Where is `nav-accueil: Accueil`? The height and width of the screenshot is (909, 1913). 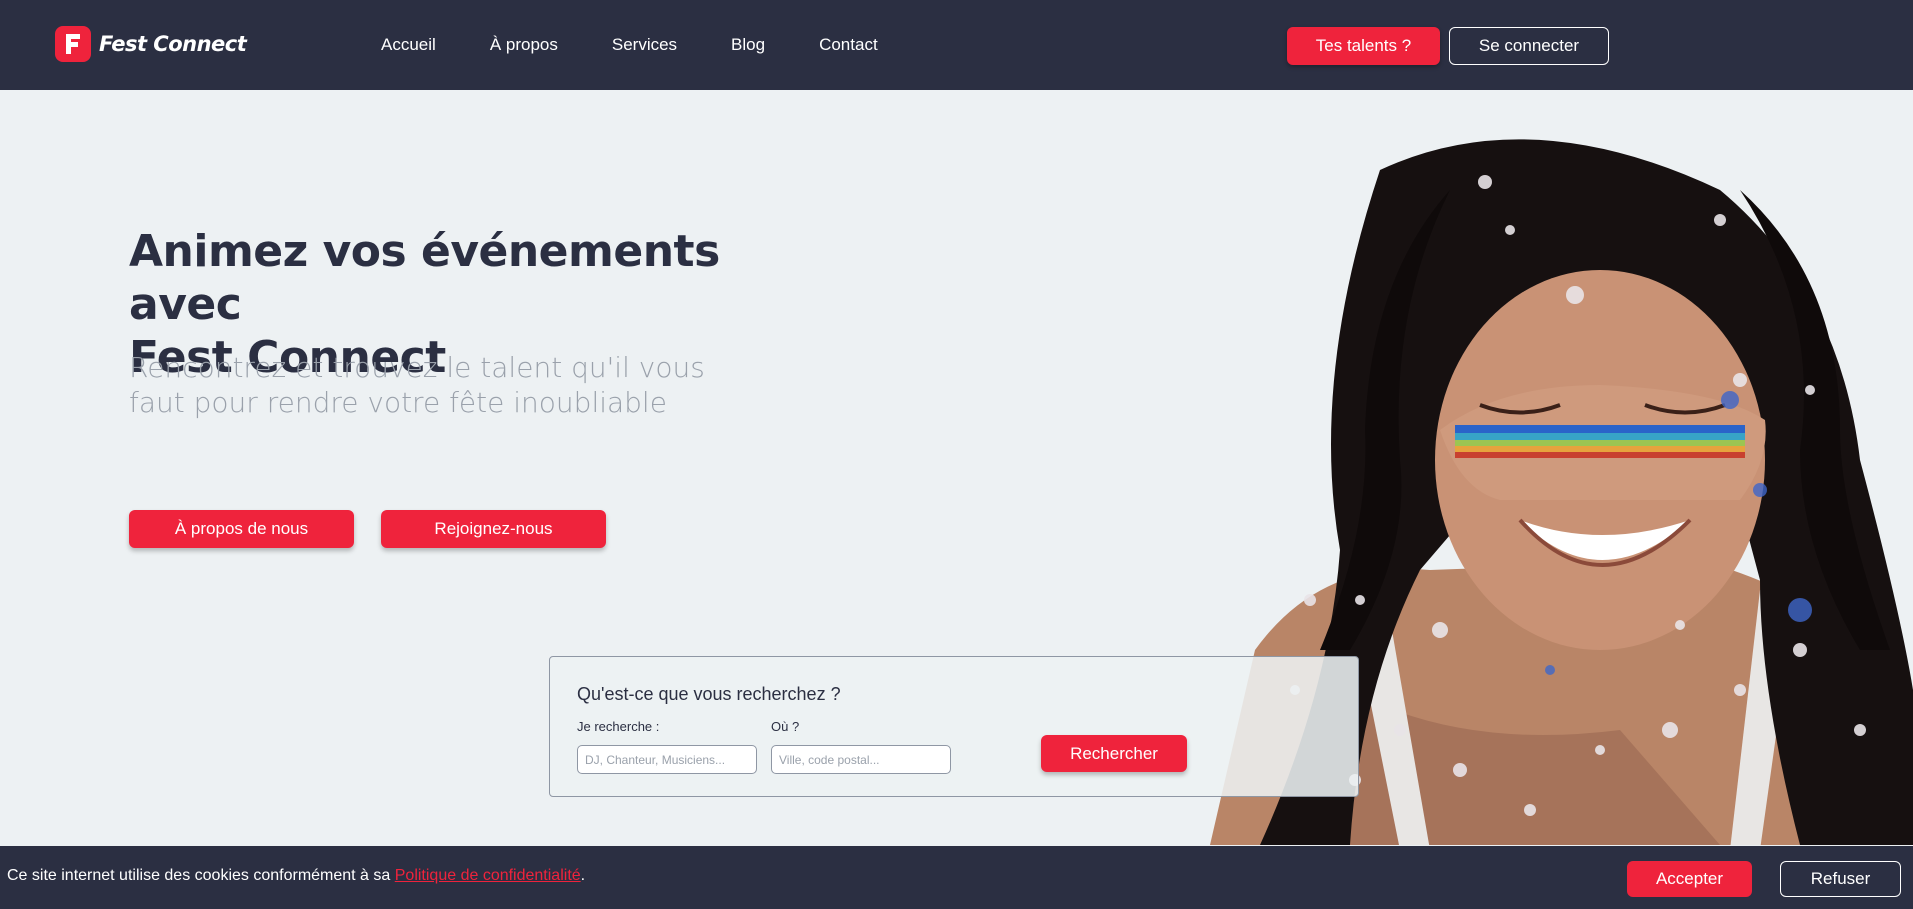 nav-accueil: Accueil is located at coordinates (408, 45).